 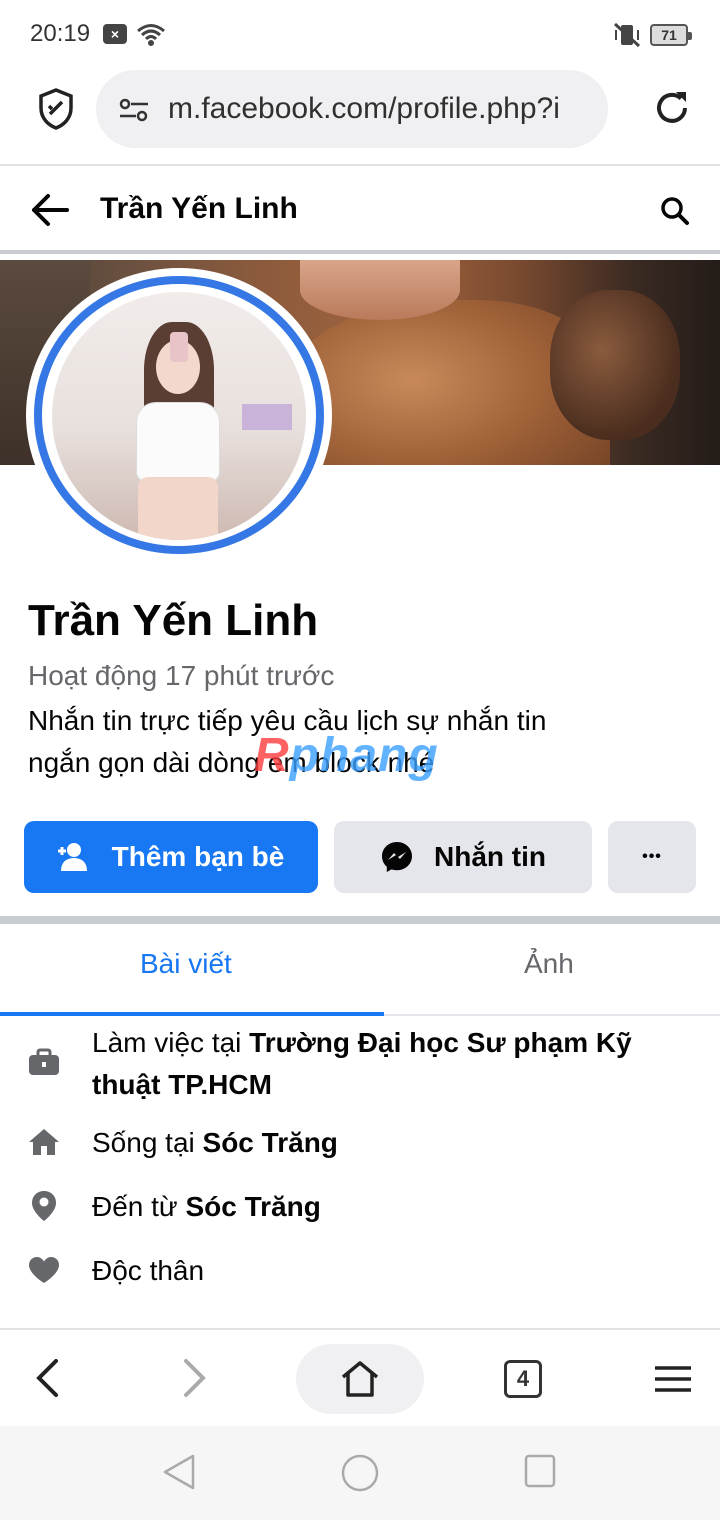 I want to click on add-friend-label: Thêm bạn bè, so click(x=198, y=856).